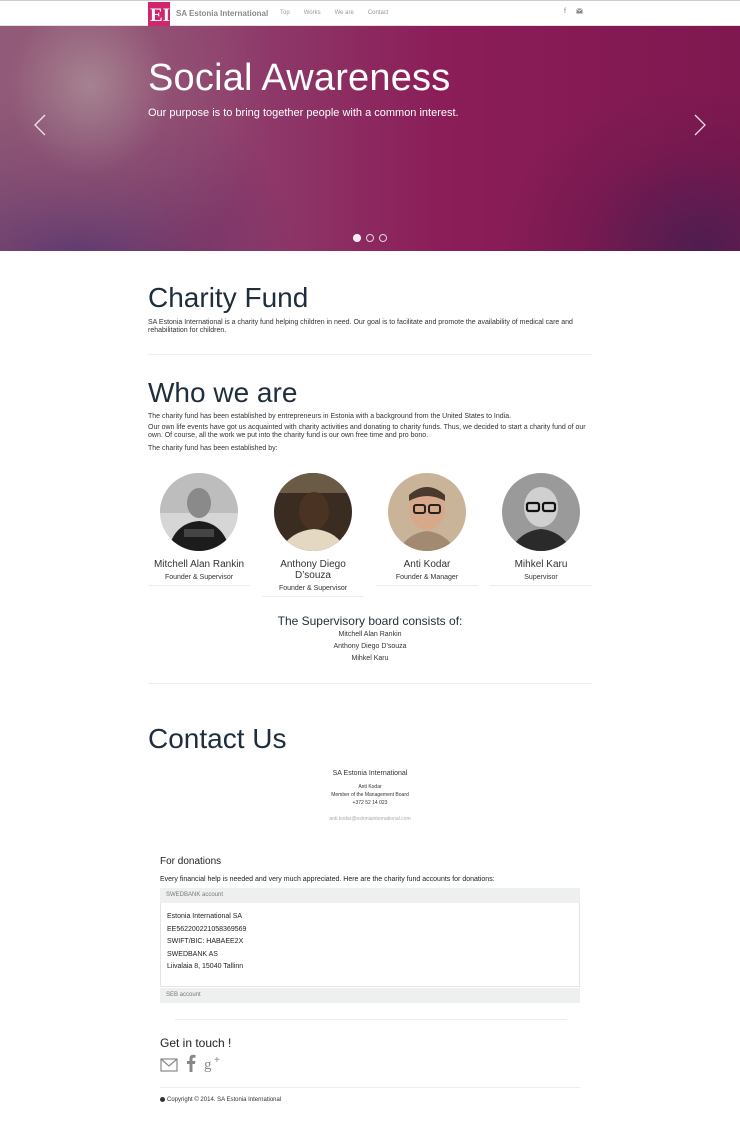 Image resolution: width=740 pixels, height=1121 pixels. What do you see at coordinates (40, 125) in the screenshot?
I see `carousel-prev-arrow-icon` at bounding box center [40, 125].